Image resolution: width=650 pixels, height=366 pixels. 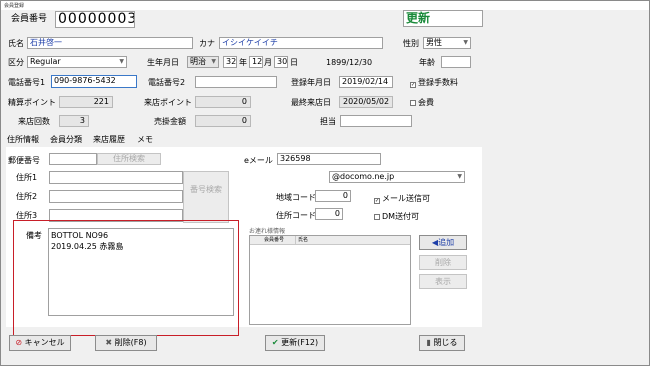 What do you see at coordinates (27, 82) in the screenshot?
I see `tel1-label: 電話番号1` at bounding box center [27, 82].